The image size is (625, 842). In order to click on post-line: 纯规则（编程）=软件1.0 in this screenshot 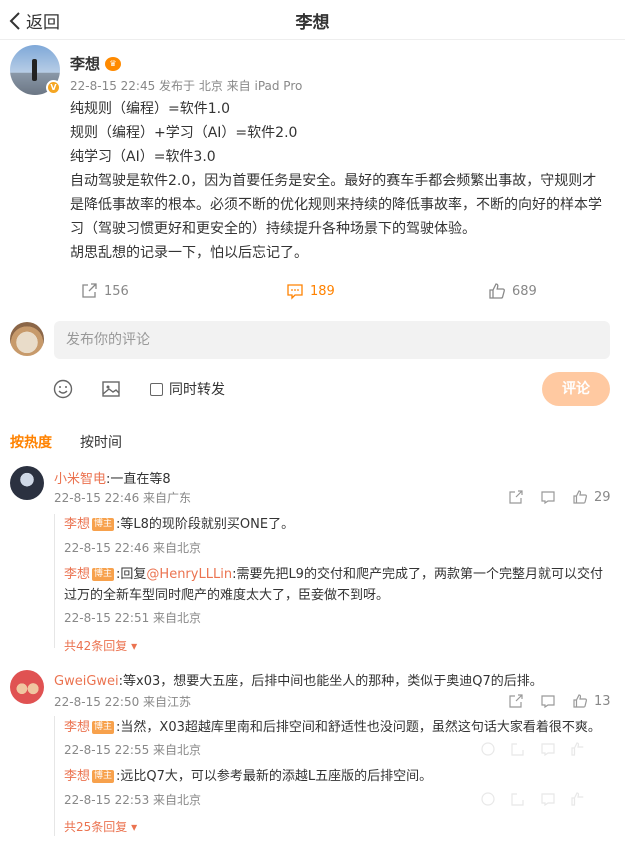, I will do `click(150, 109)`.